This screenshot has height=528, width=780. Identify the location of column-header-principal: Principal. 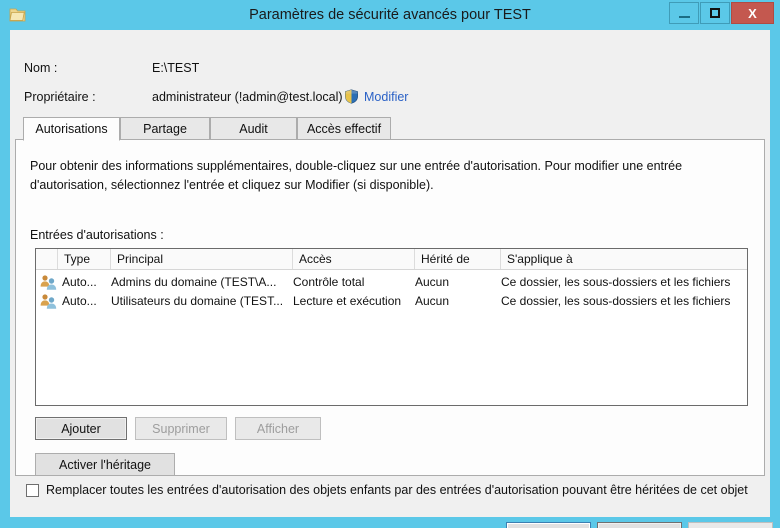
(202, 259).